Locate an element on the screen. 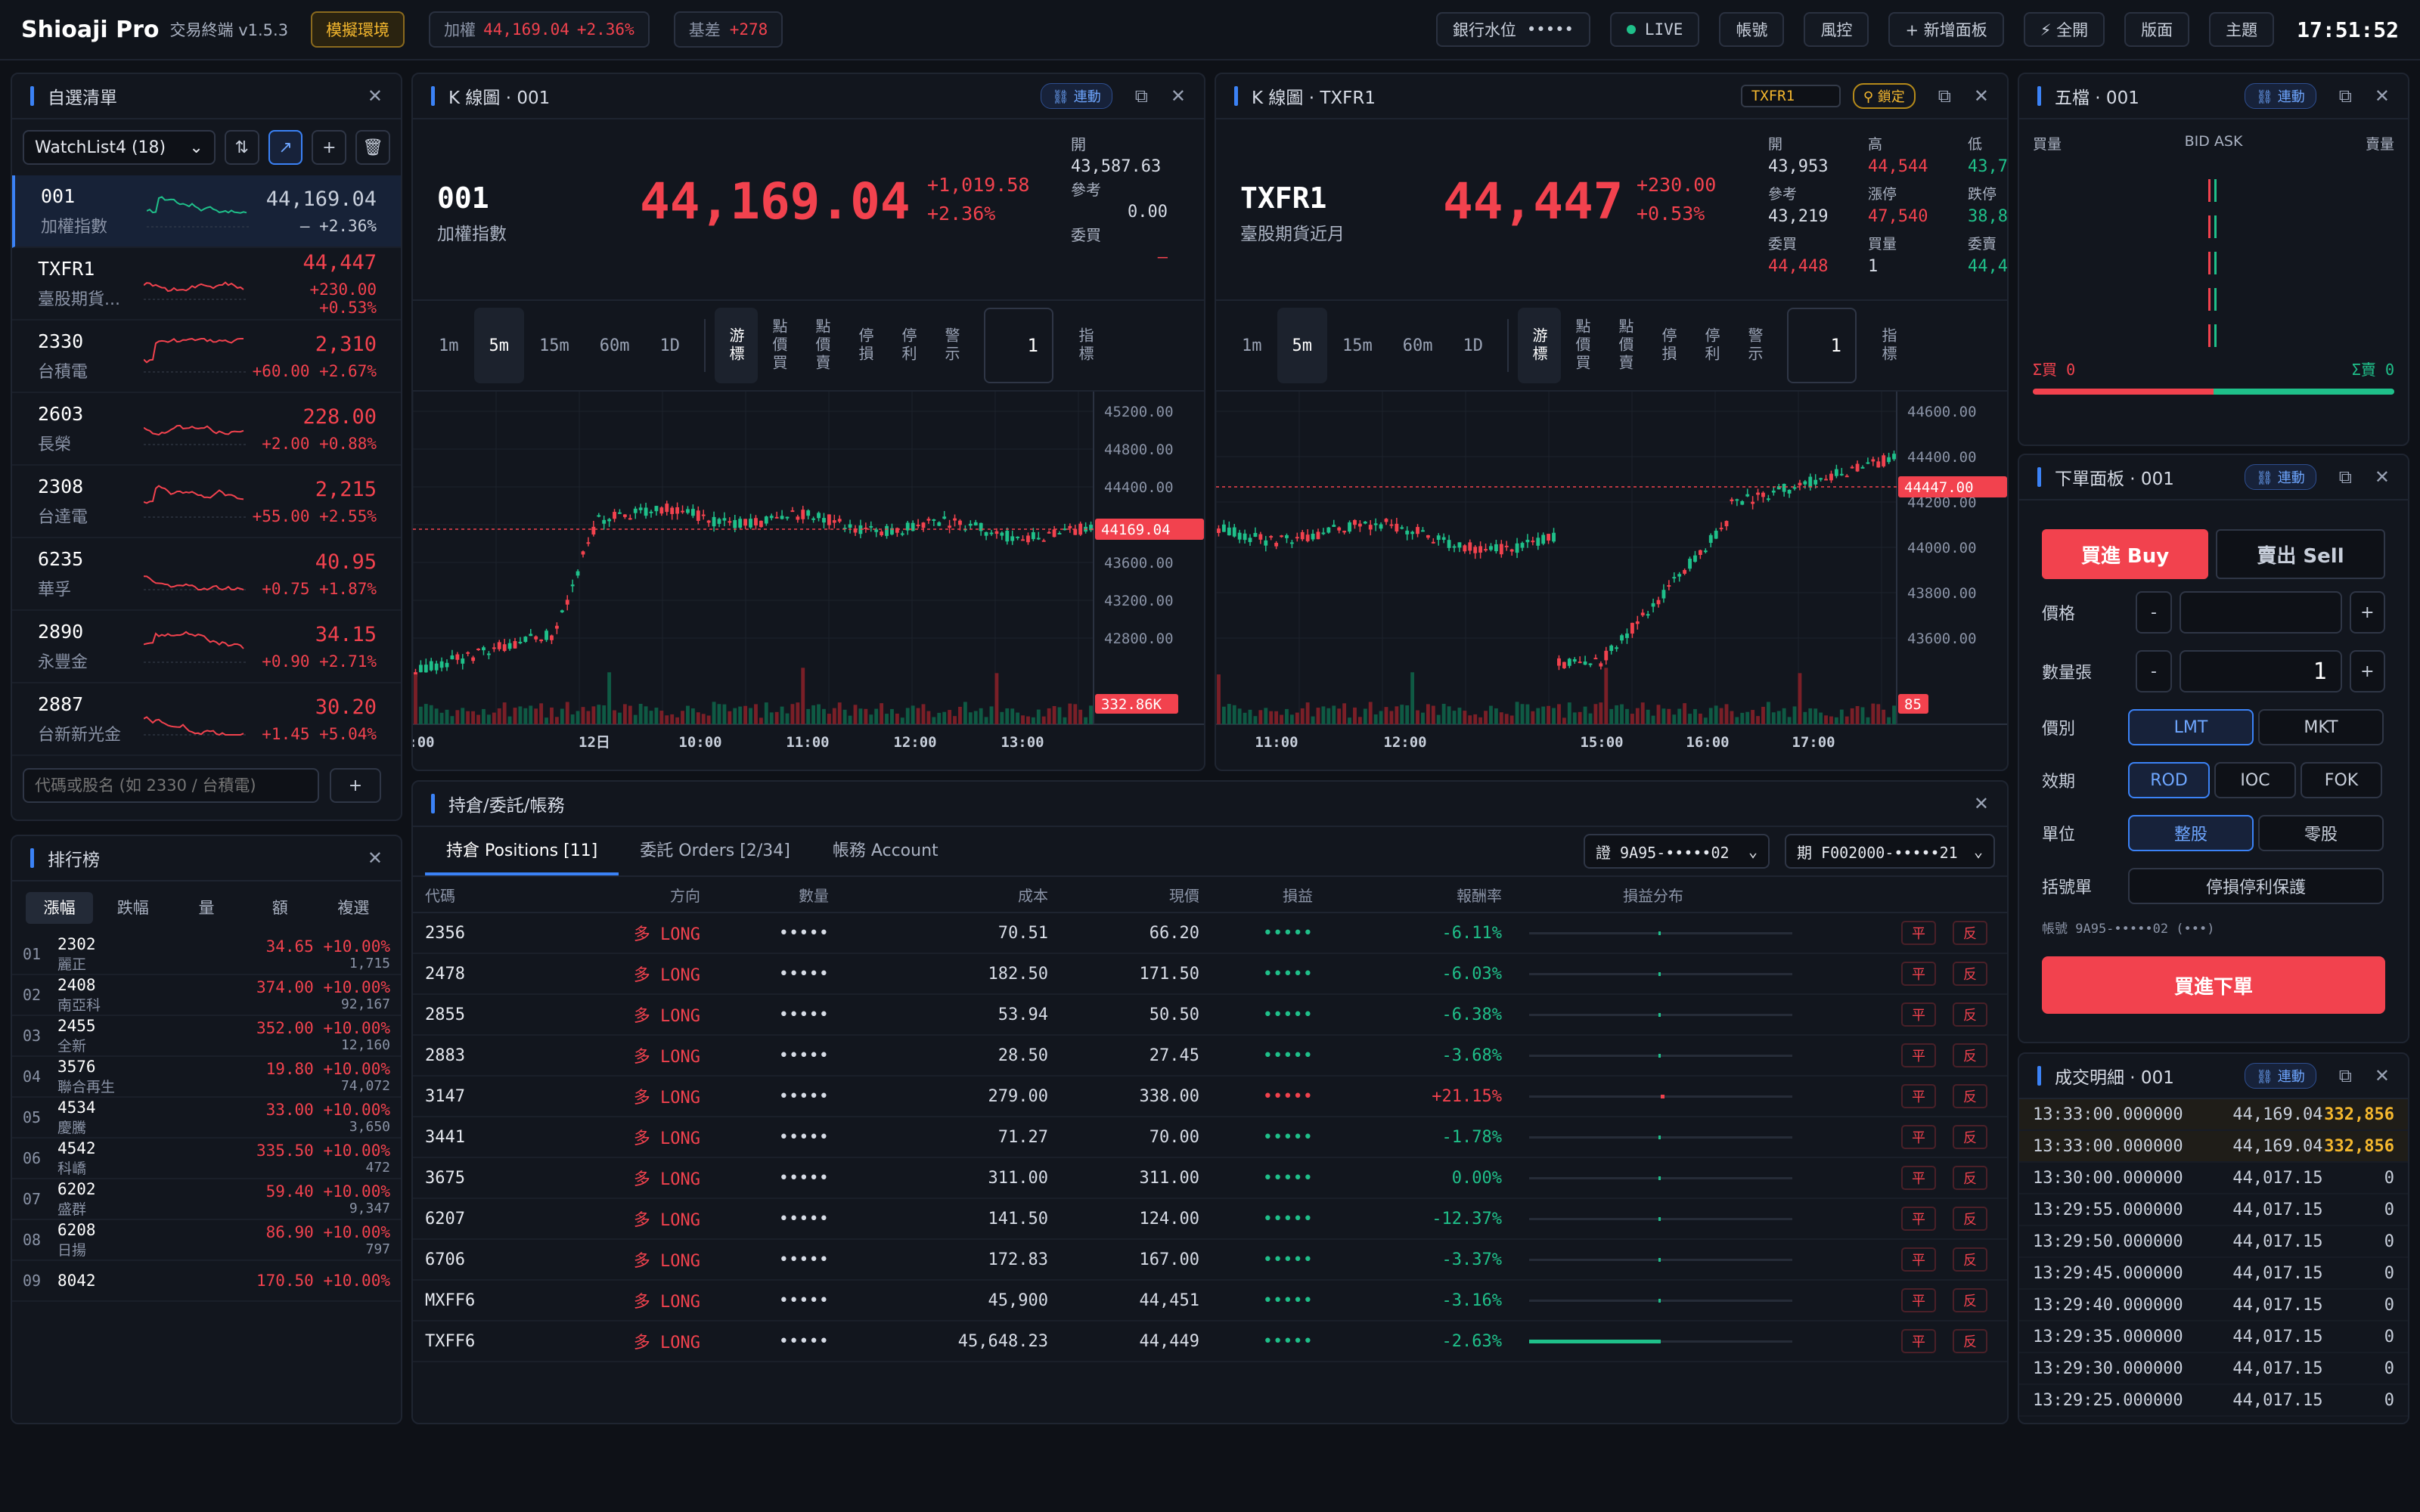 This screenshot has width=2420, height=1512. bracket-select: 停損停利保護 is located at coordinates (2256, 886).